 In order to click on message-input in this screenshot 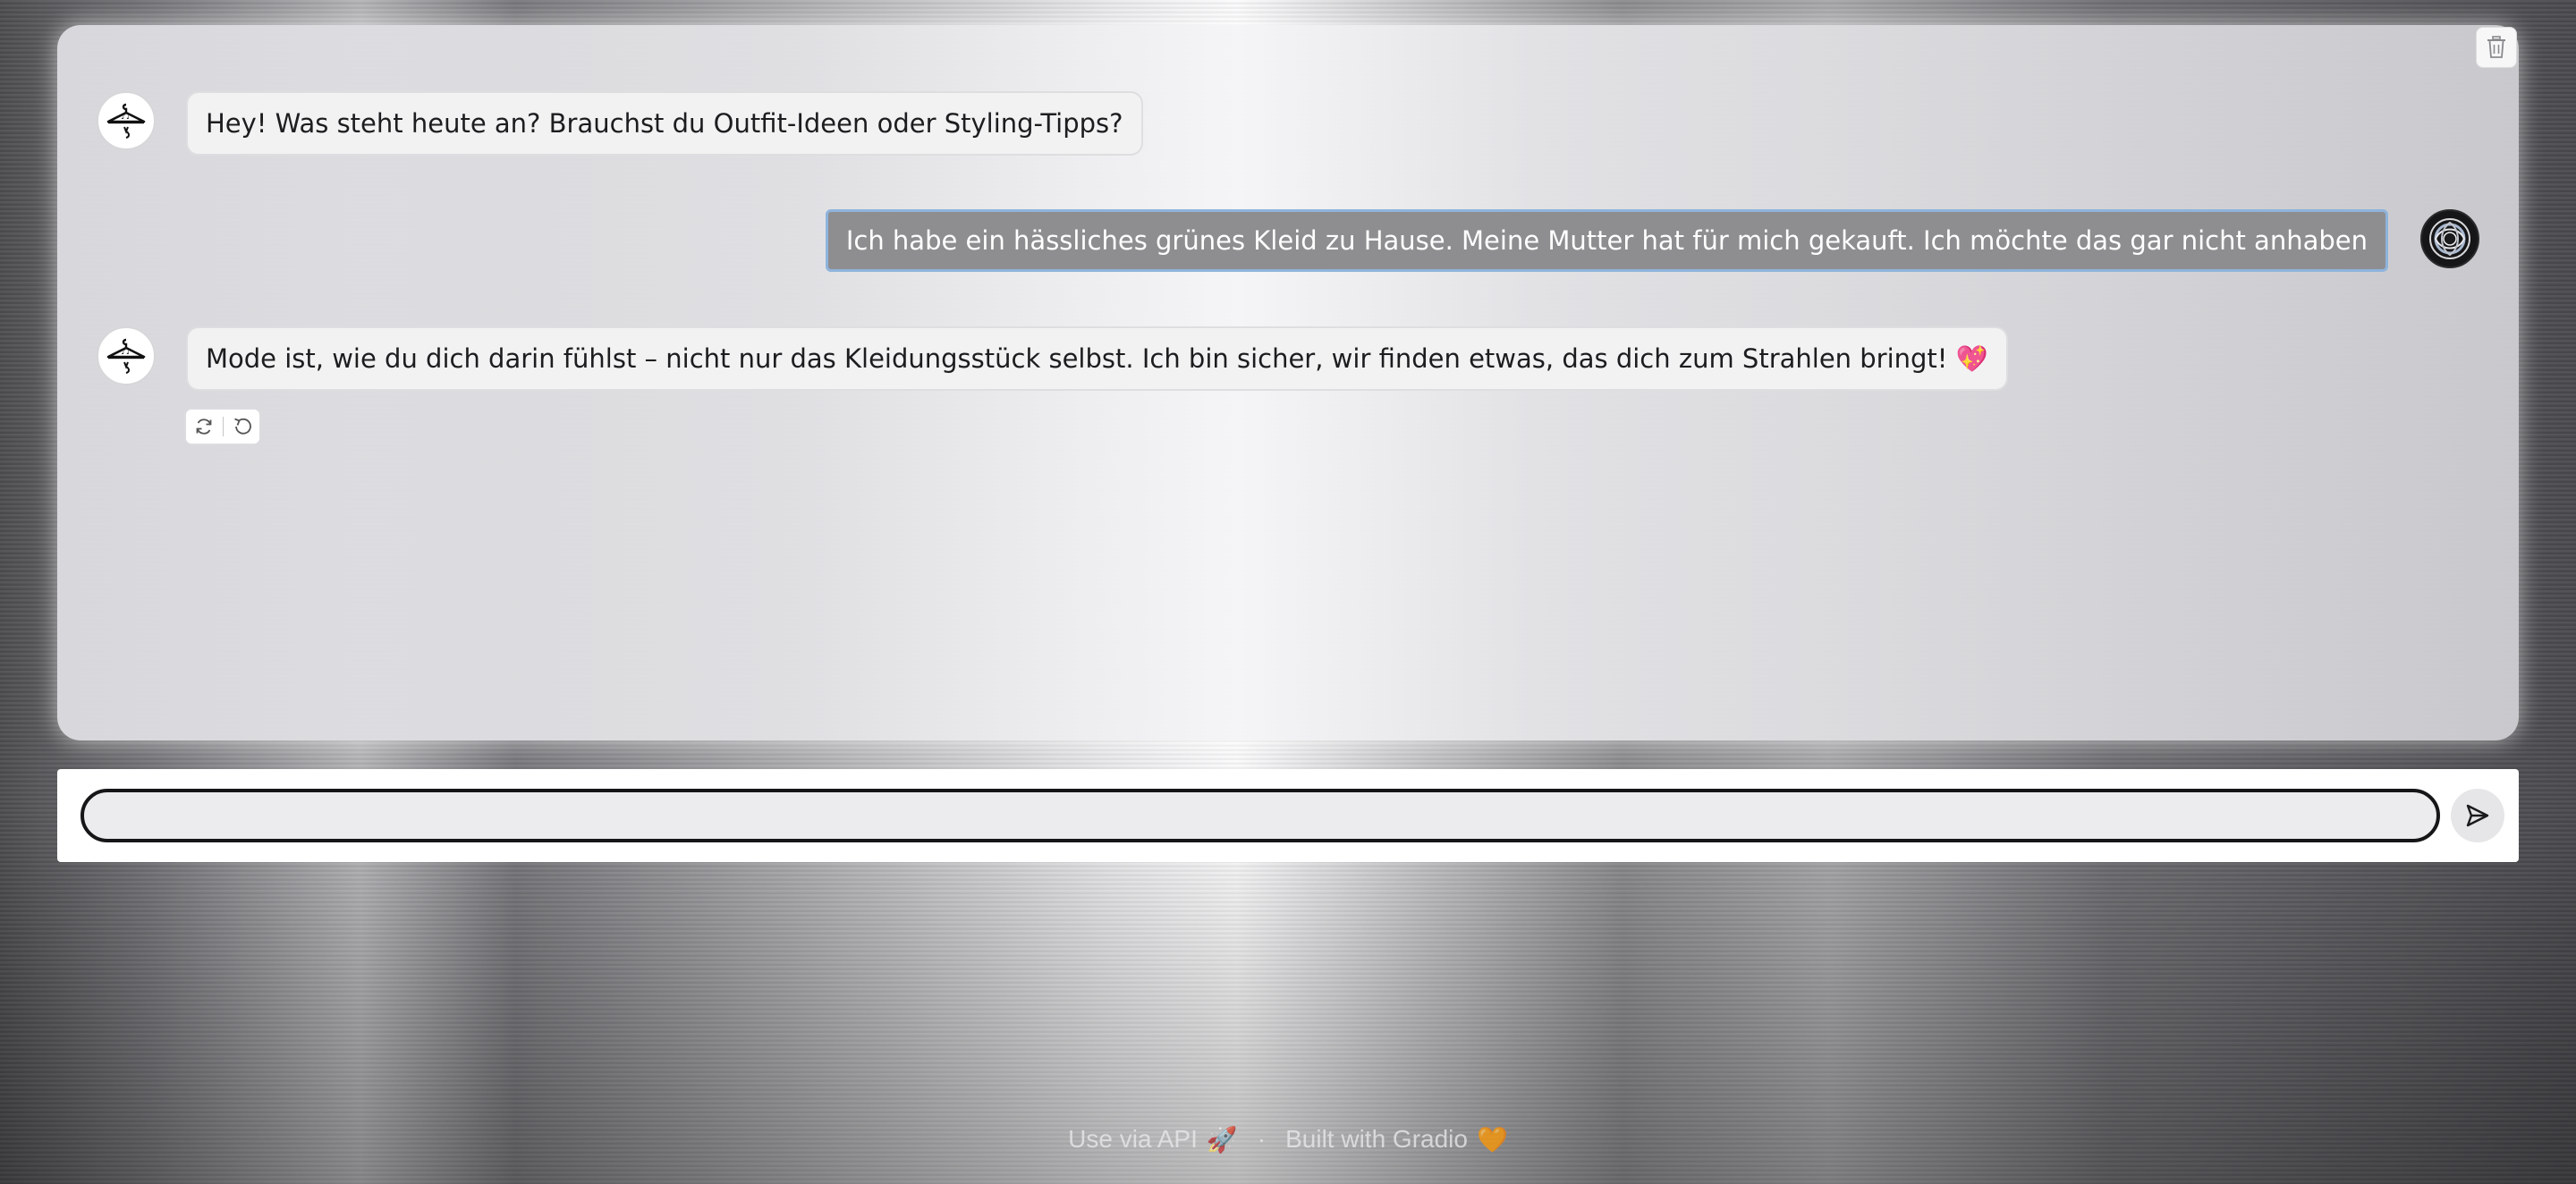, I will do `click(1260, 815)`.